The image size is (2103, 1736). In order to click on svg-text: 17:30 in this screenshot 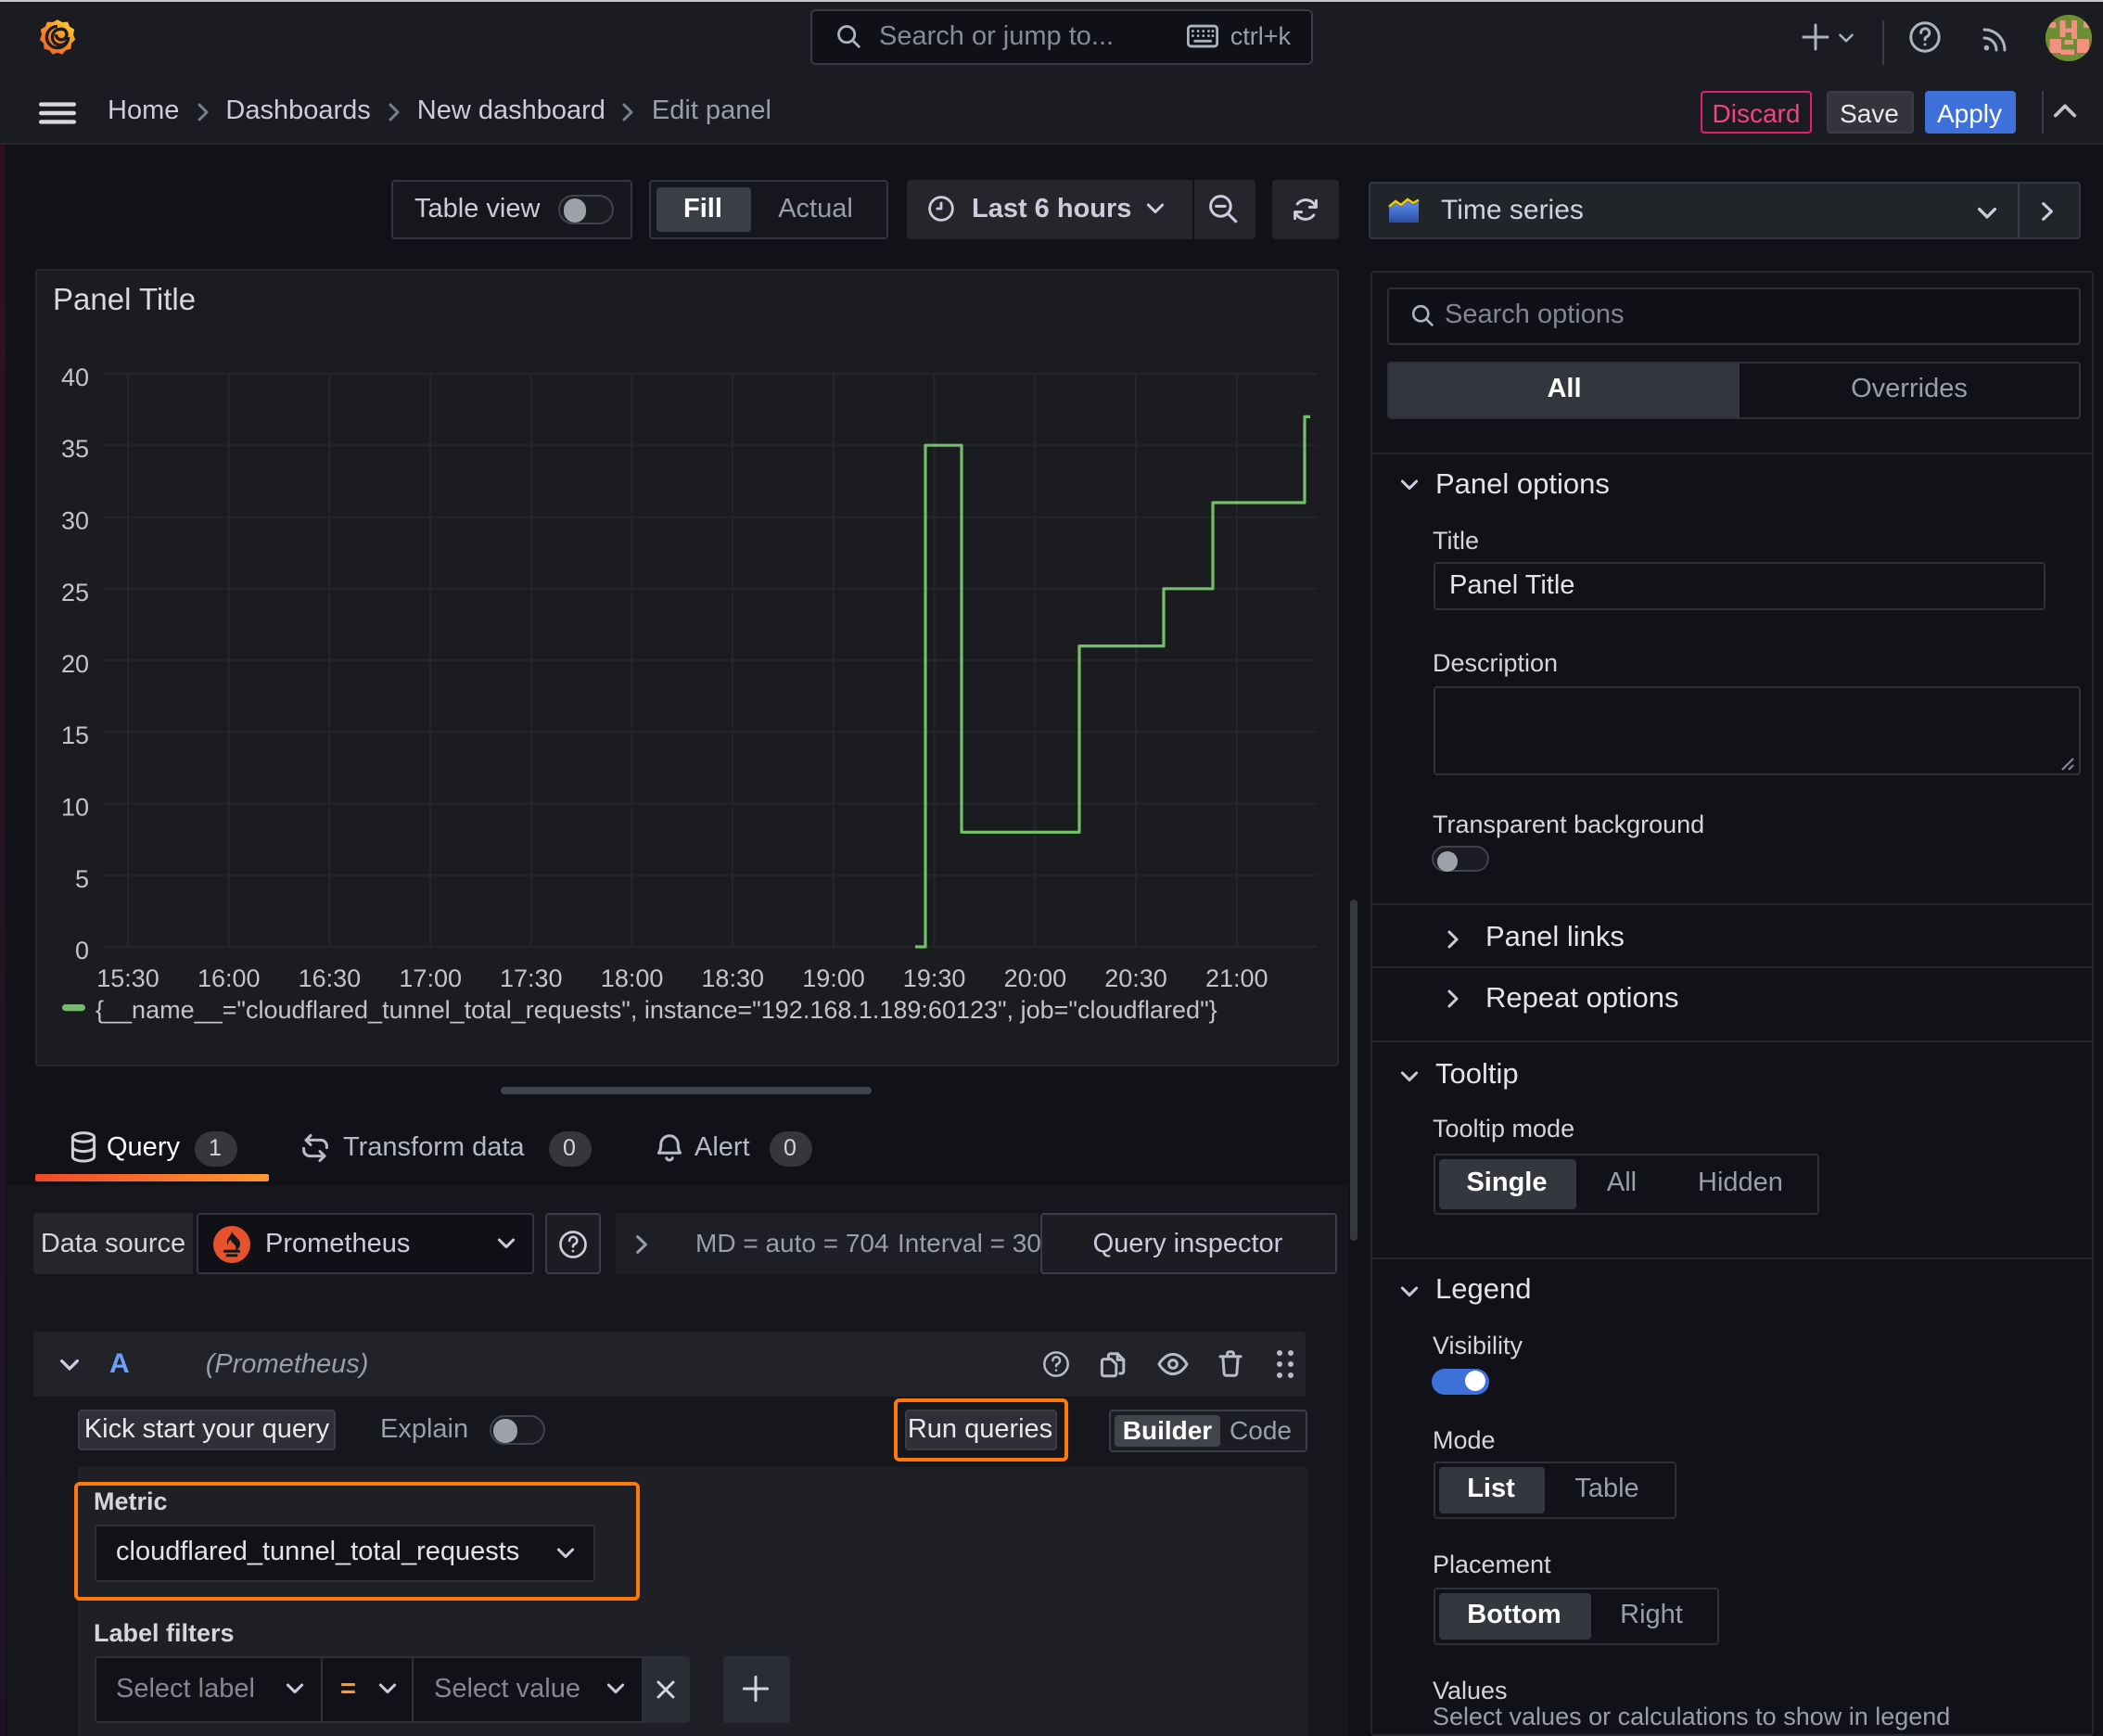, I will do `click(530, 978)`.